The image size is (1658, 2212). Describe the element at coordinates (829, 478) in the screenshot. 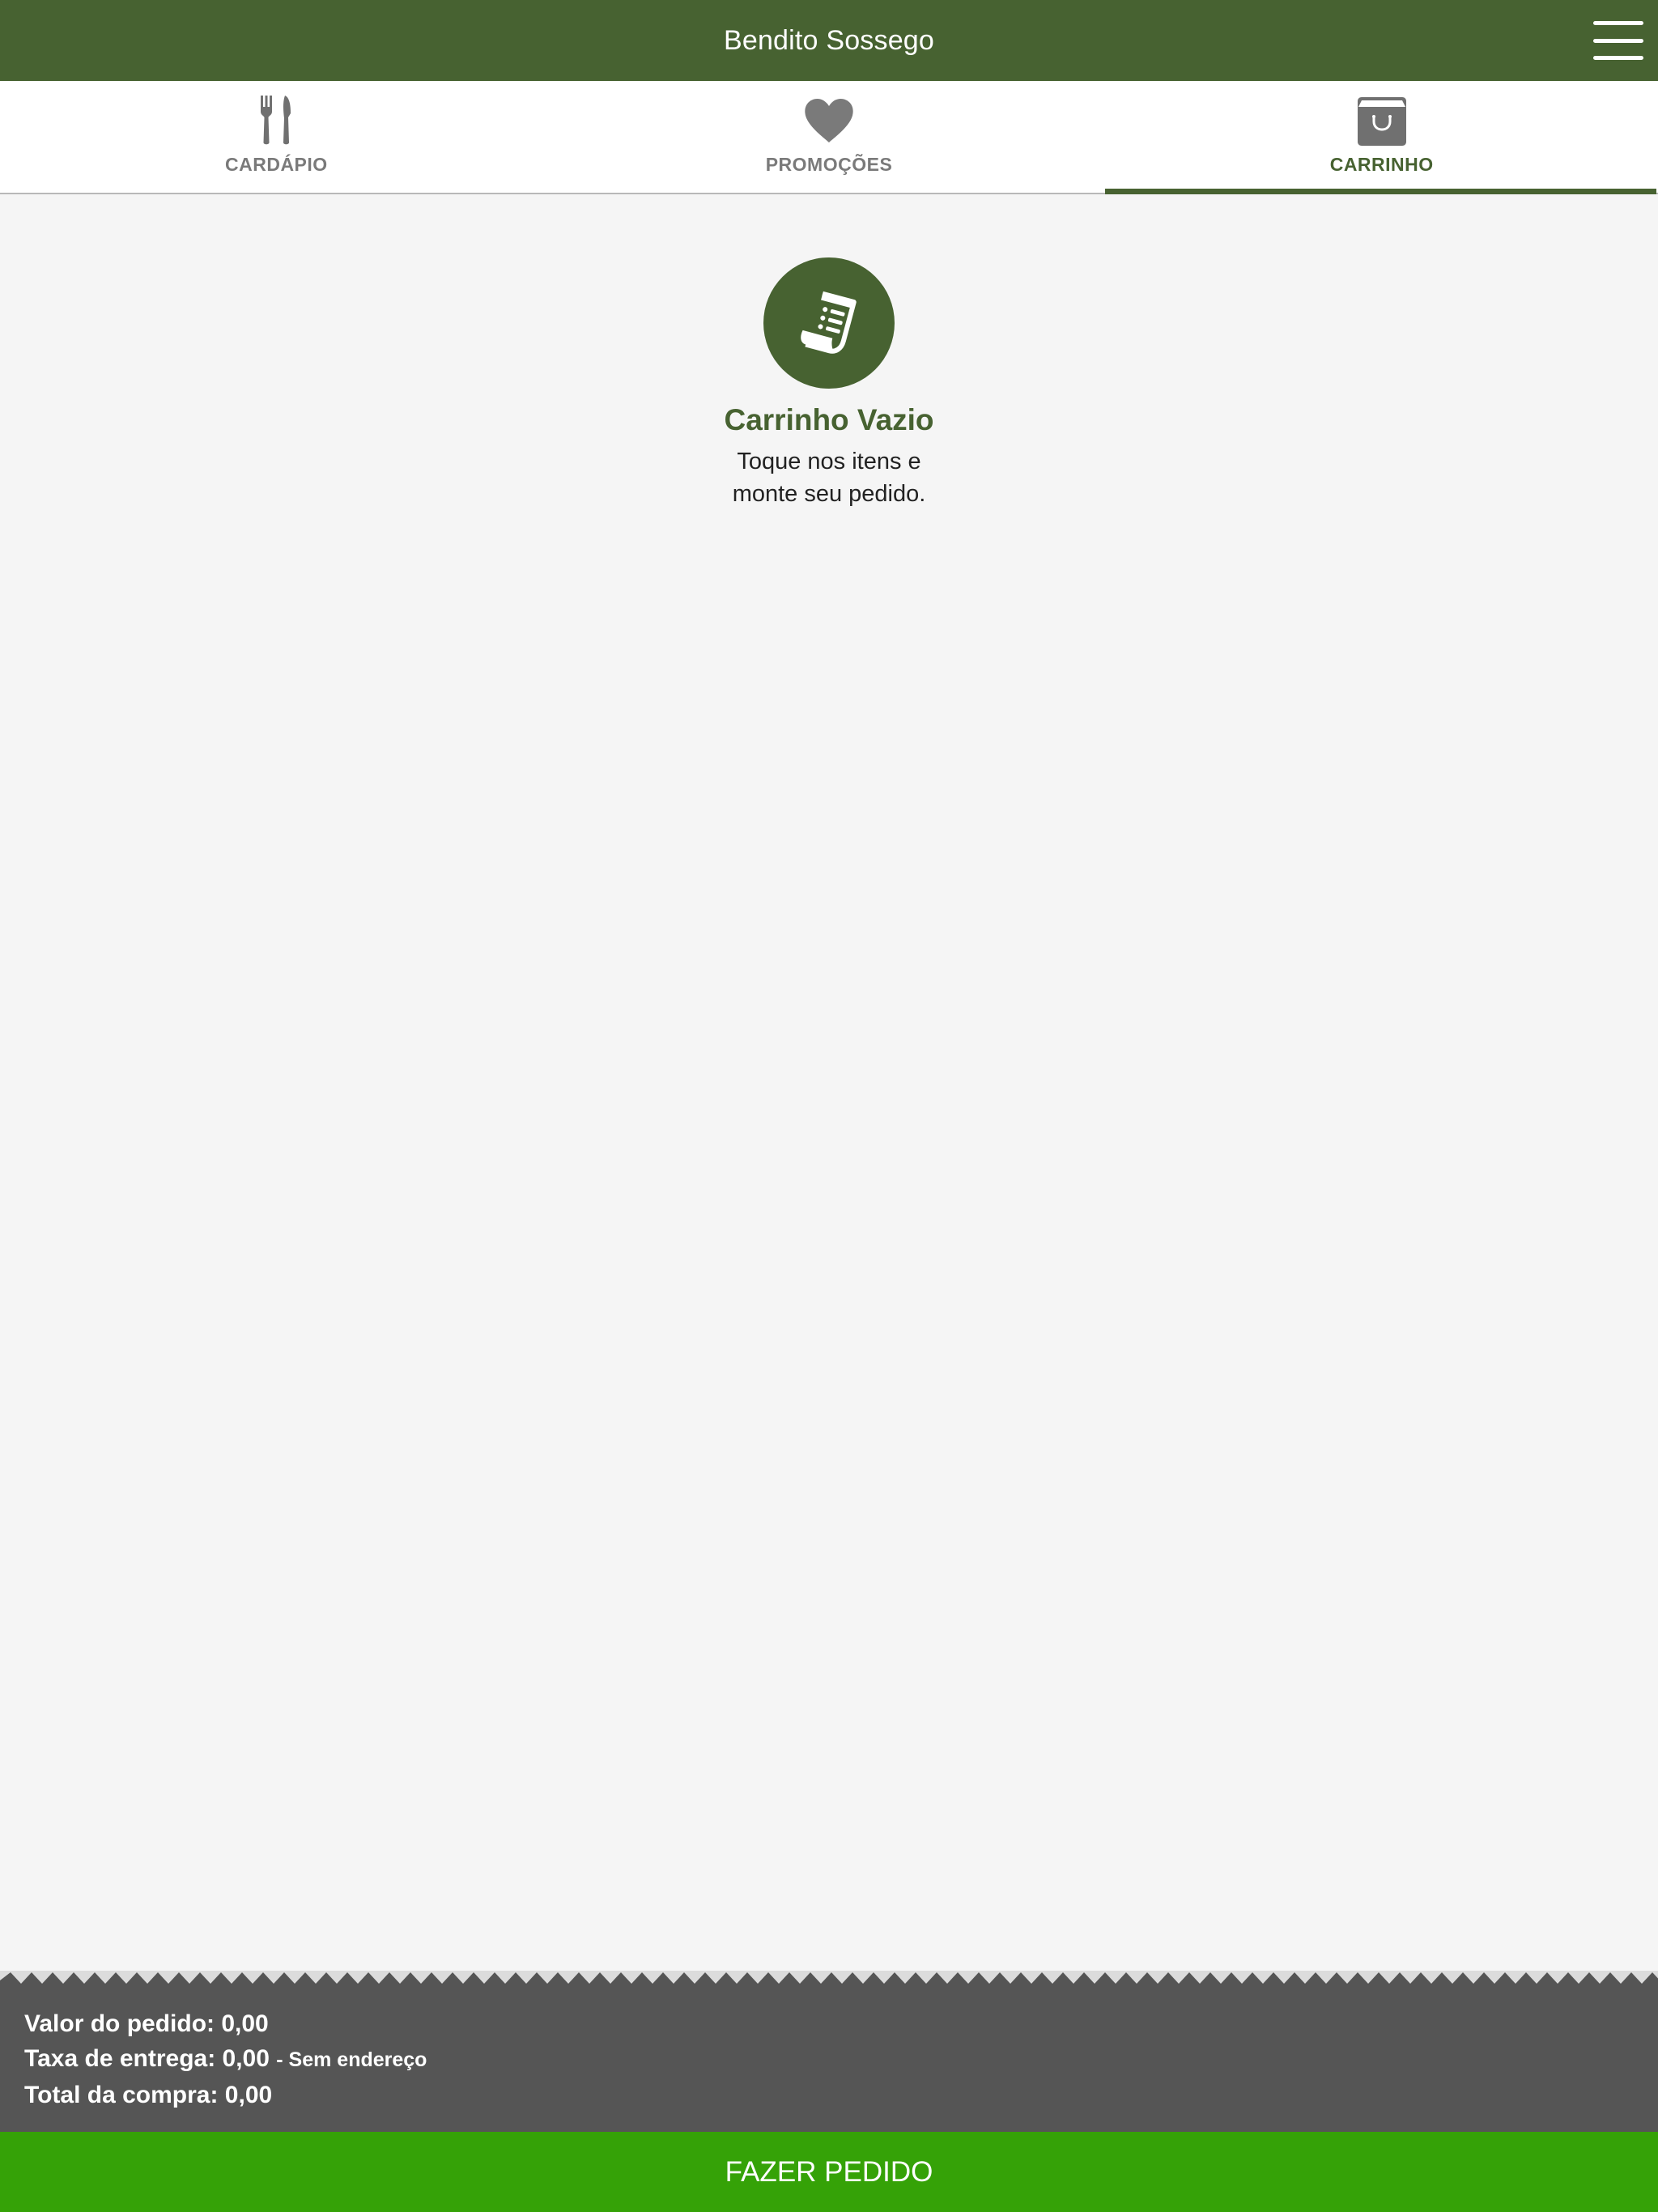

I see `empty-cart-subtitle: Toque nos itens e monte seu pedido.` at that location.